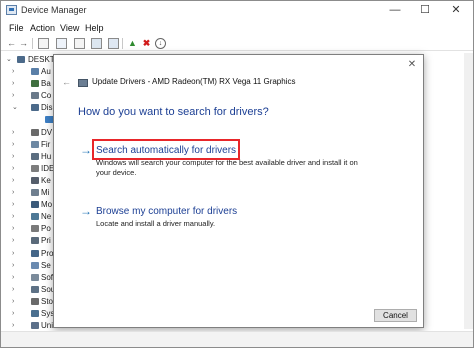  Describe the element at coordinates (395, 11) in the screenshot. I see `minimize-button: —` at that location.